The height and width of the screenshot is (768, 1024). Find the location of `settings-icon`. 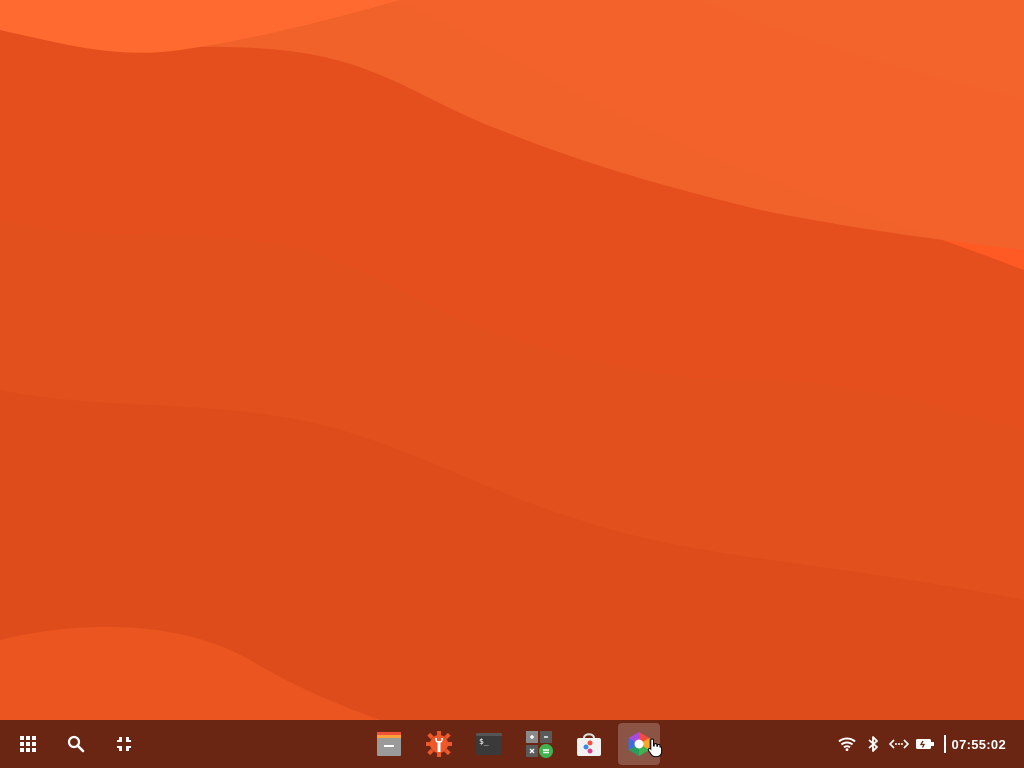

settings-icon is located at coordinates (439, 744).